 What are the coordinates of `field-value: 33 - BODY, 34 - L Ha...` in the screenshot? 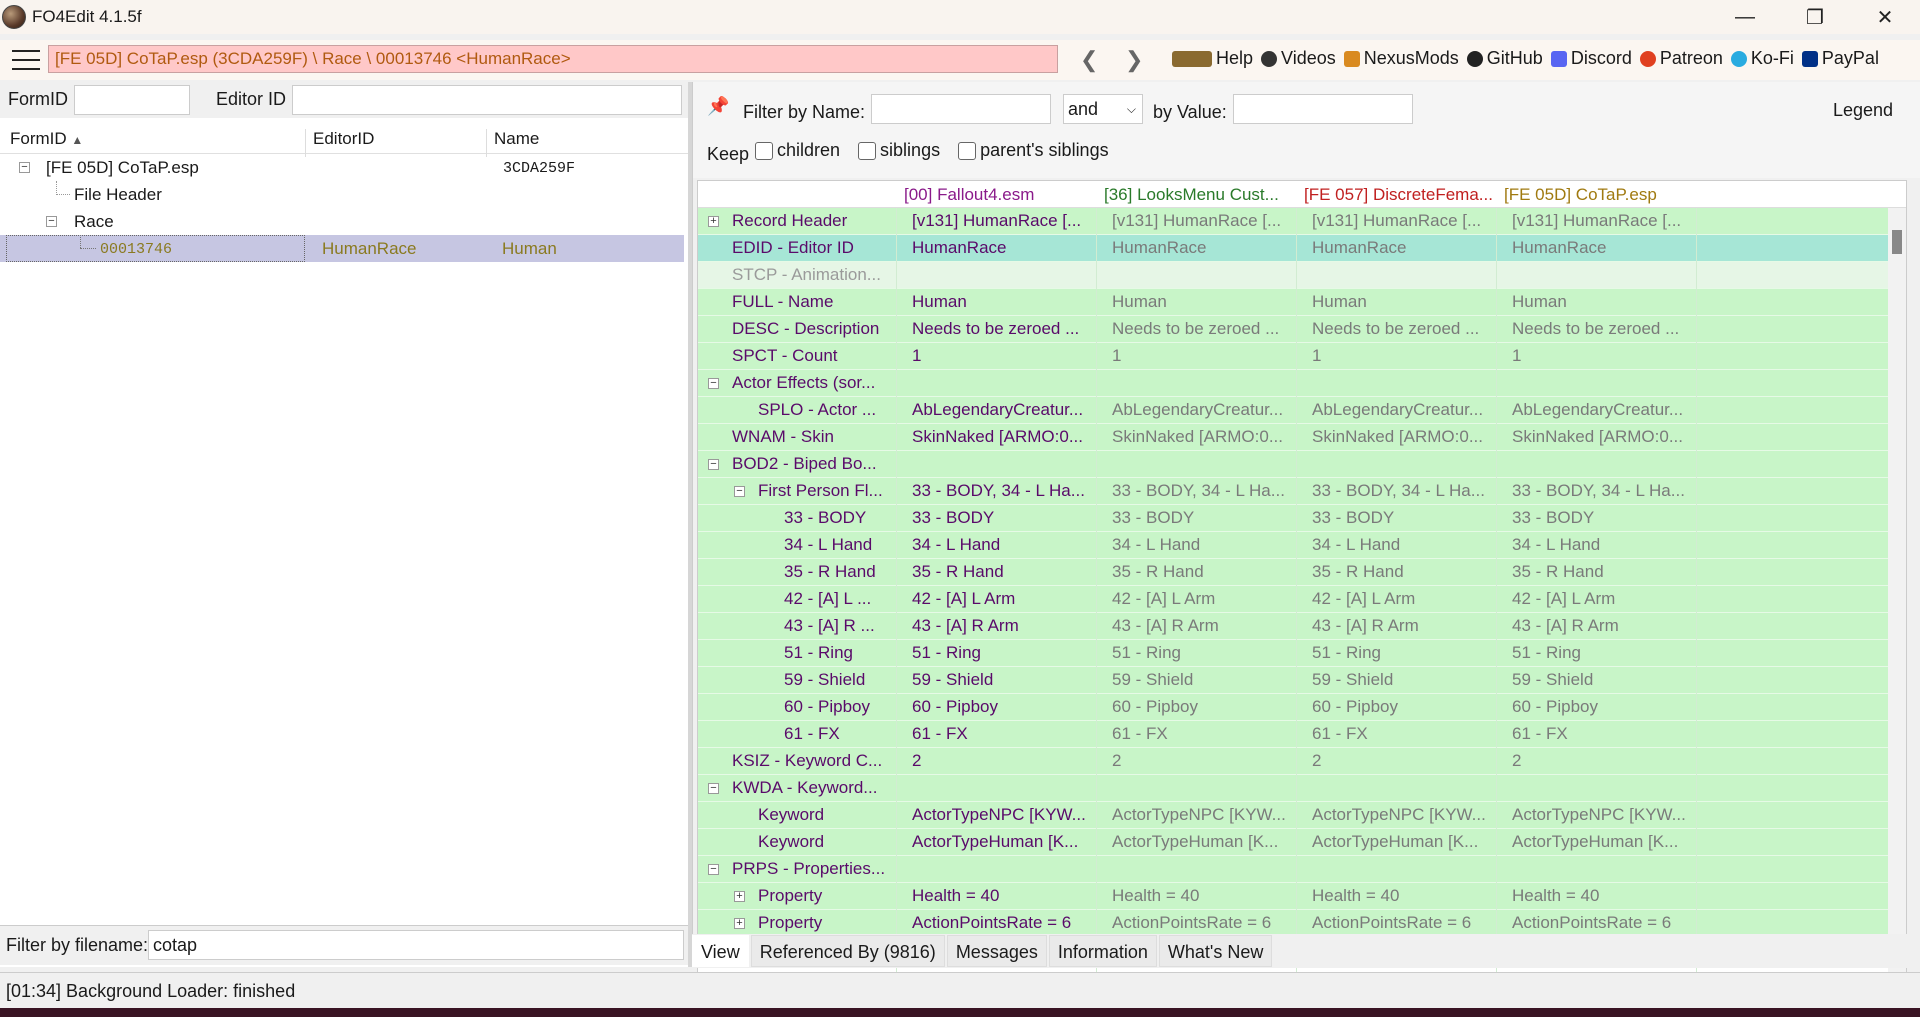 It's located at (1402, 491).